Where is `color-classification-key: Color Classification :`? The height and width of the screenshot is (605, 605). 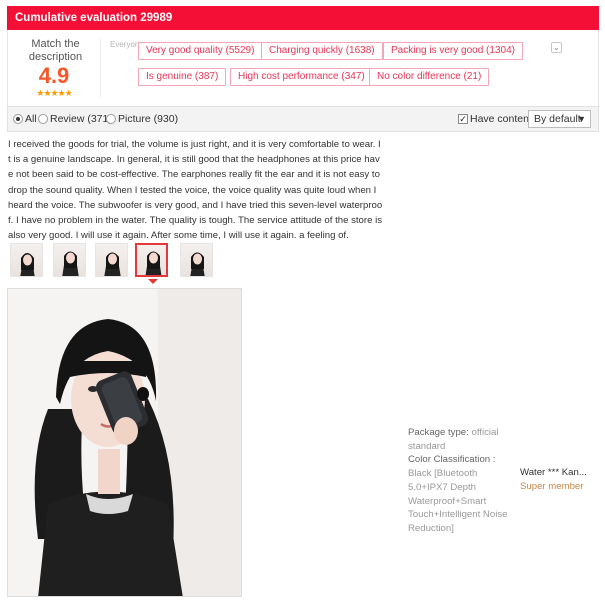
color-classification-key: Color Classification : is located at coordinates (452, 460).